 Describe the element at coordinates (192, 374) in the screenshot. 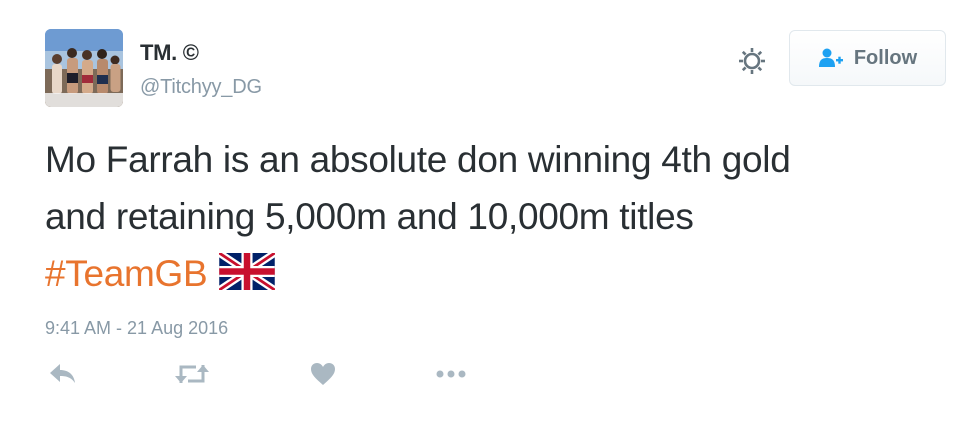

I see `retweet-icon` at that location.